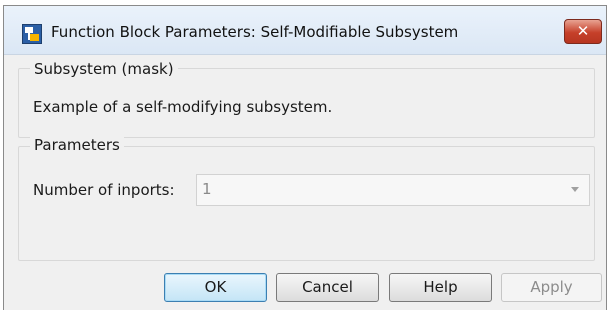  I want to click on parameters-group-label: Parameters, so click(77, 145).